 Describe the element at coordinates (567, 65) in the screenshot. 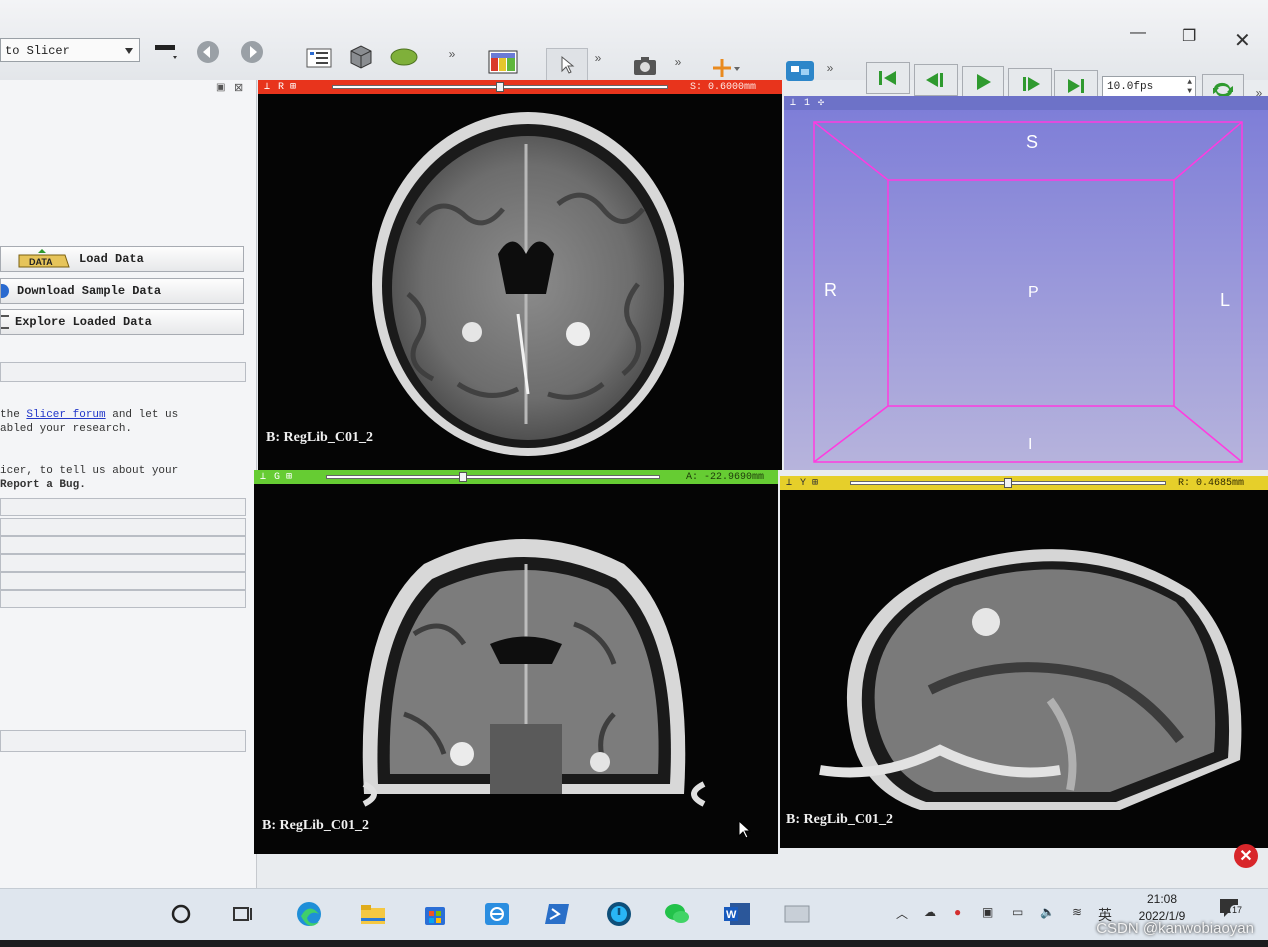

I see `mouse-mode-select-icon` at that location.